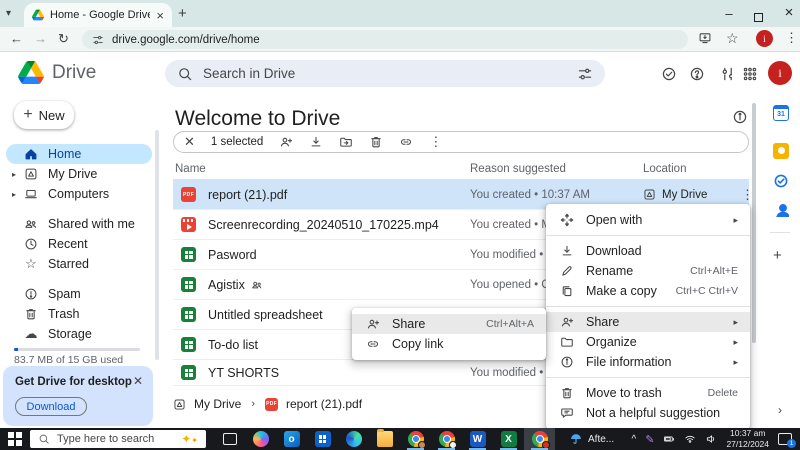  Describe the element at coordinates (634, 439) in the screenshot. I see `hidden-icons-caret: ^` at that location.